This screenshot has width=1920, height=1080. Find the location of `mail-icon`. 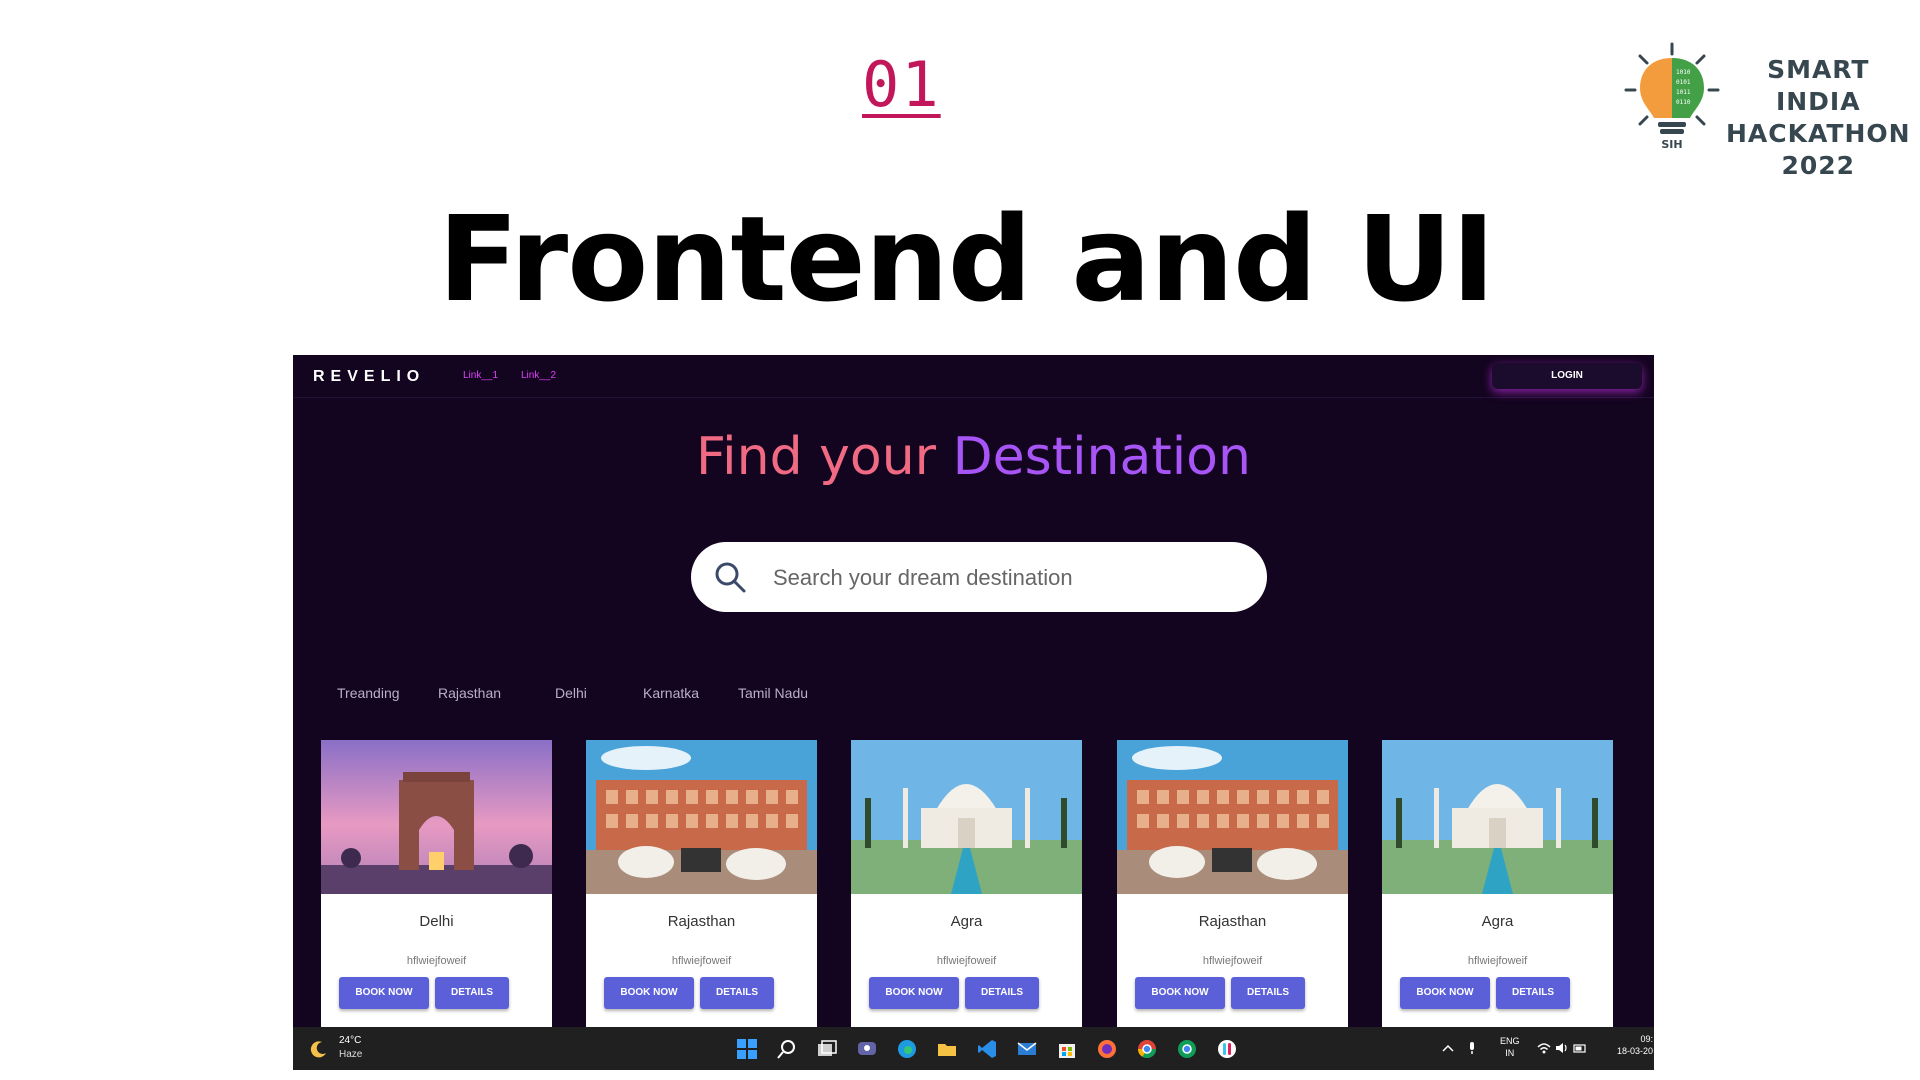

mail-icon is located at coordinates (1027, 1049).